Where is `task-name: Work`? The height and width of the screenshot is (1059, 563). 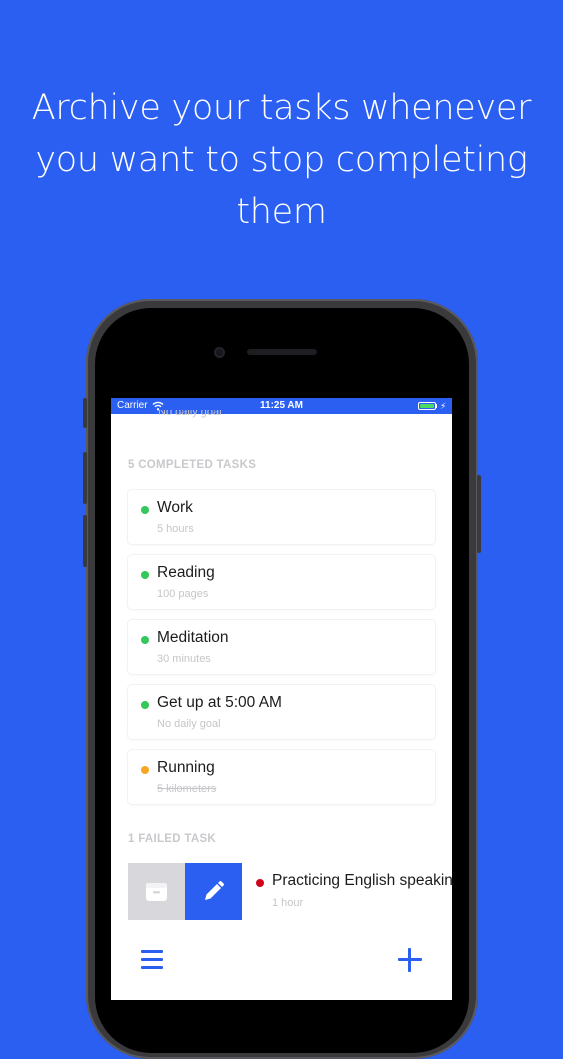 task-name: Work is located at coordinates (175, 507).